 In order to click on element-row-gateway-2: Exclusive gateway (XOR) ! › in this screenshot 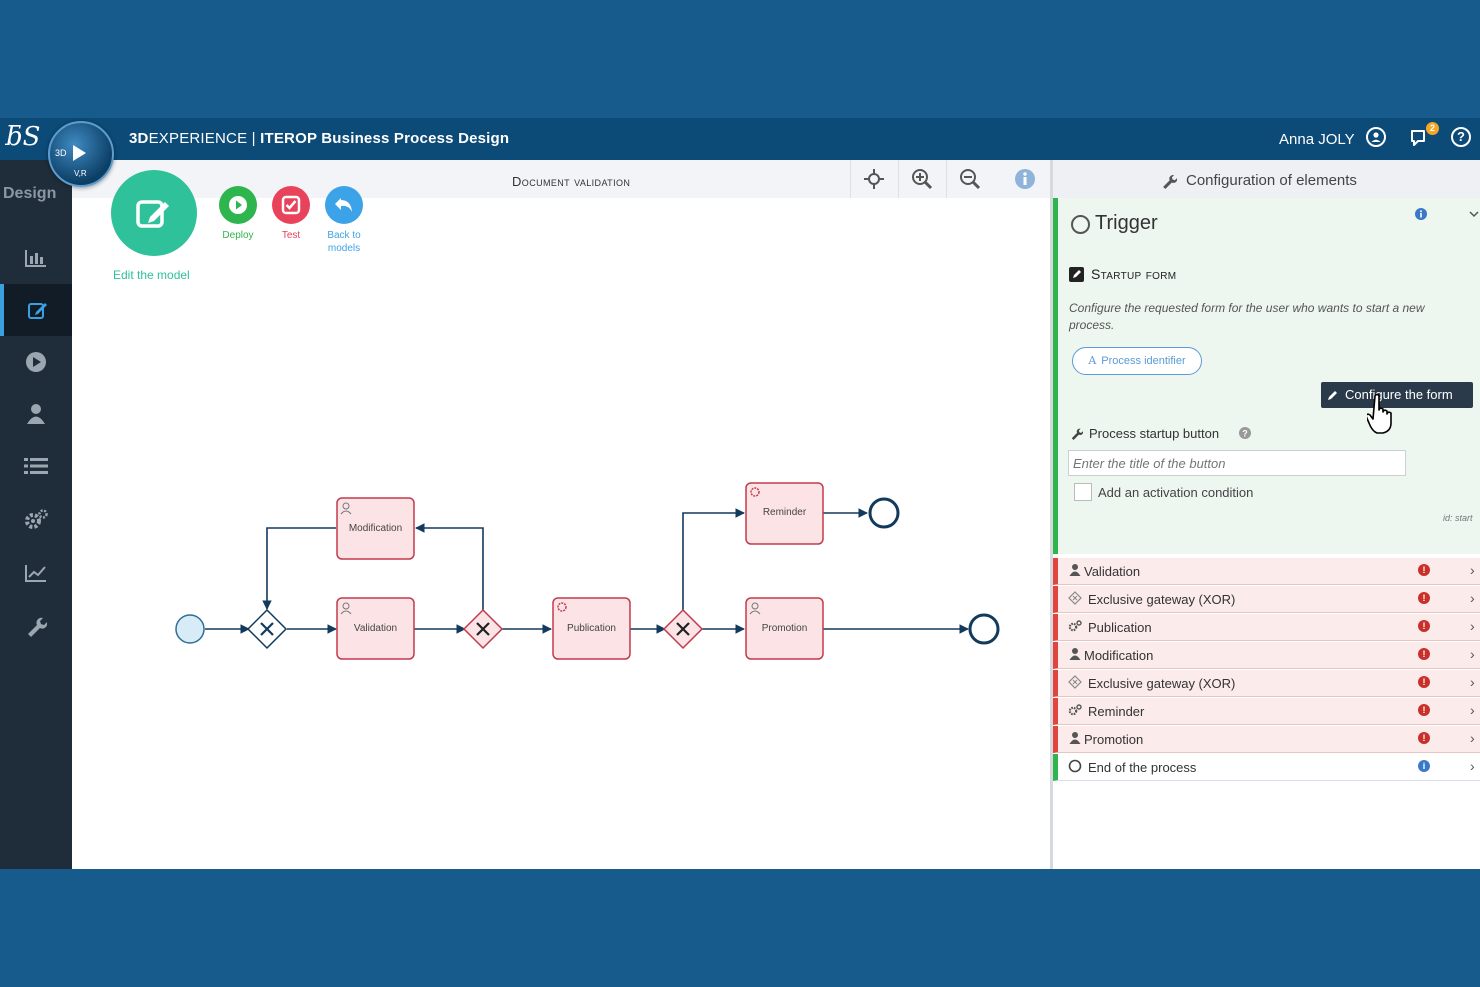, I will do `click(1266, 683)`.